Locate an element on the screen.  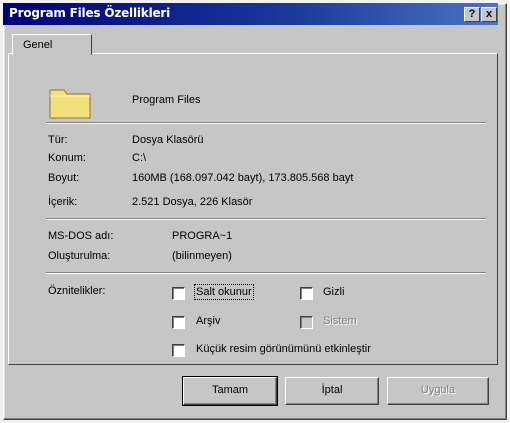
contents-label: İçerik: is located at coordinates (63, 202).